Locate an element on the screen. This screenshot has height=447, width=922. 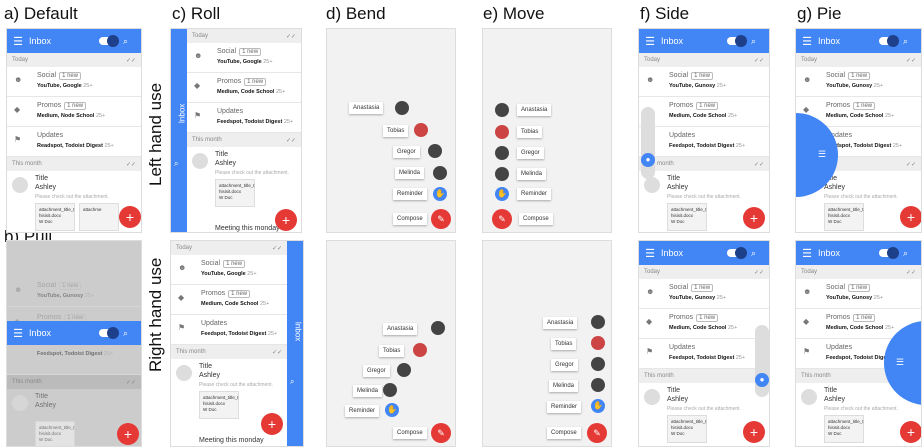
bundle-updates: Feedspot, Todoist Digest 25+ is located at coordinates (74, 360).